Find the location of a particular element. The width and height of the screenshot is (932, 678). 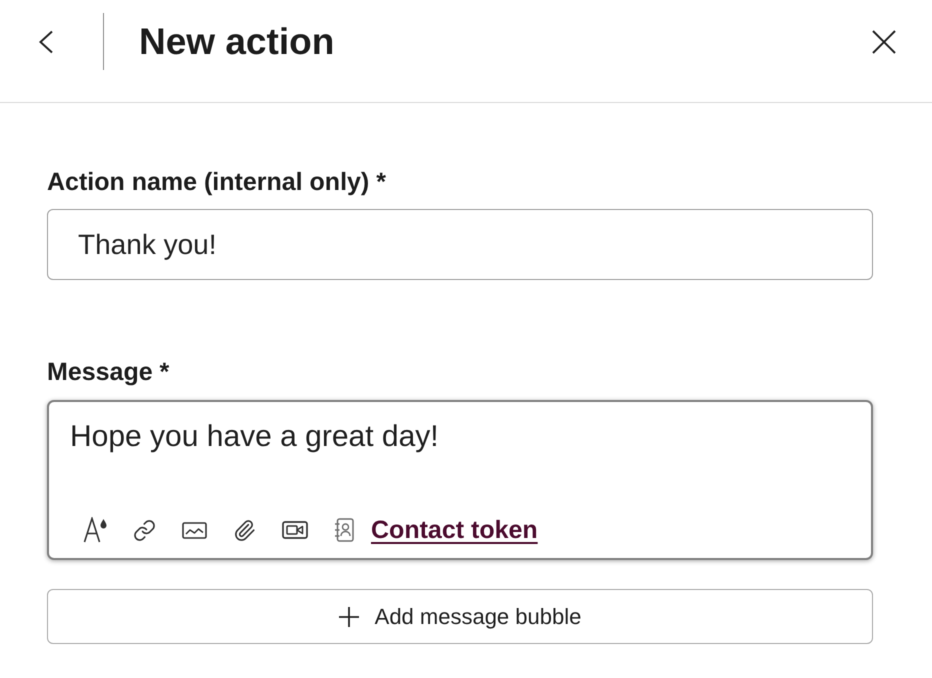

contact-token-link: Contact token is located at coordinates (454, 530).